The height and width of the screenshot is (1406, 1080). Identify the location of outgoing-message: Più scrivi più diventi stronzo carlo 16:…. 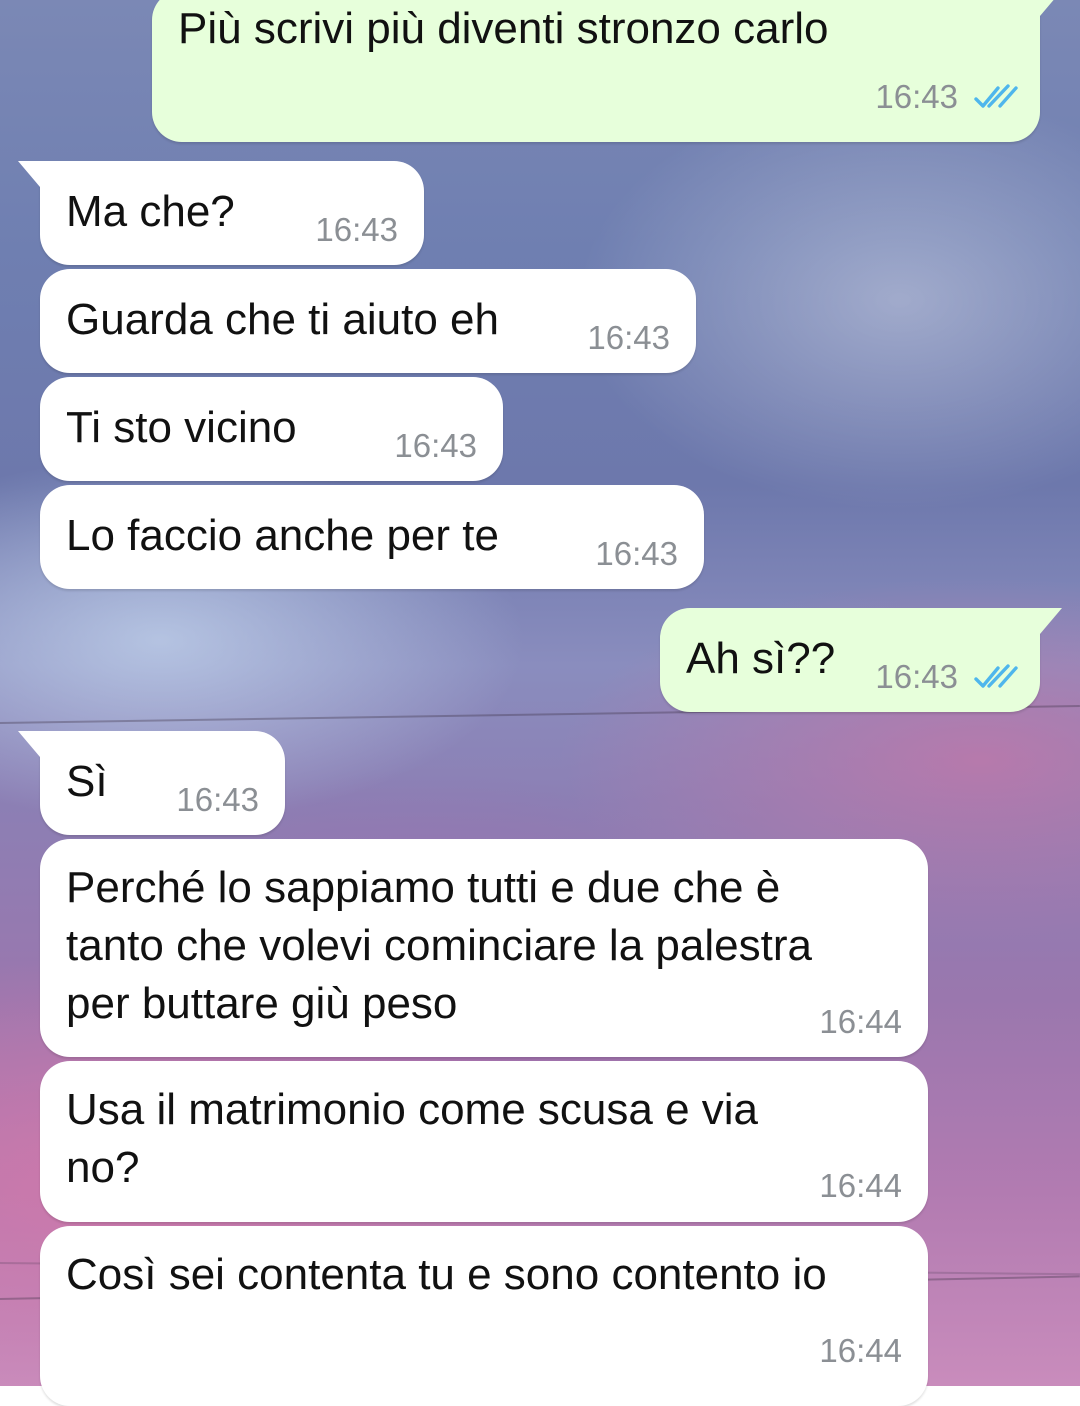
(607, 71).